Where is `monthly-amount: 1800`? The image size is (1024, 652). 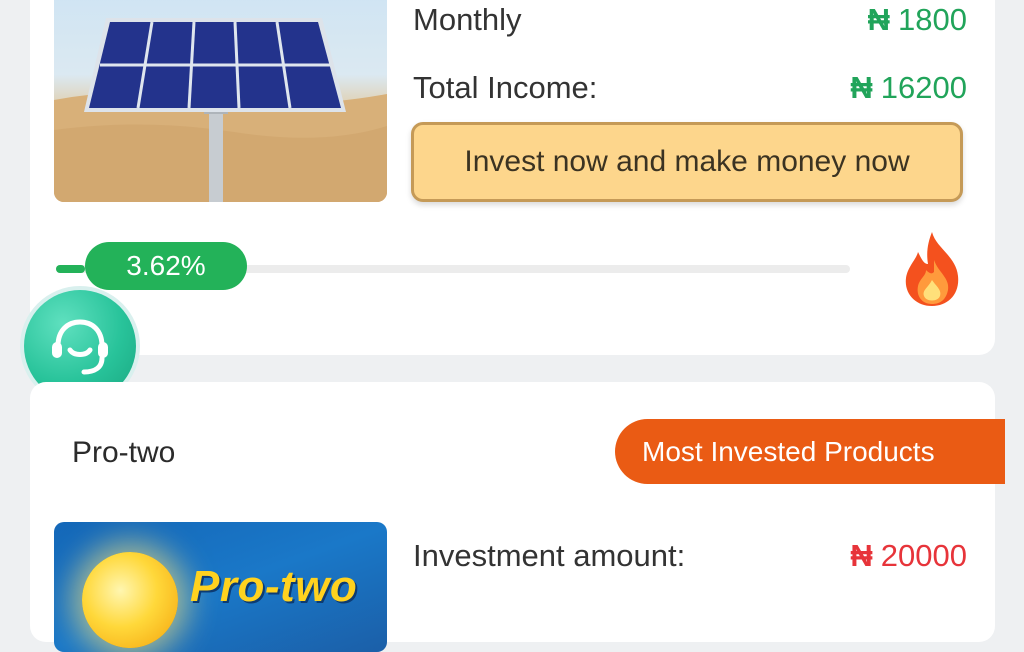 monthly-amount: 1800 is located at coordinates (932, 19).